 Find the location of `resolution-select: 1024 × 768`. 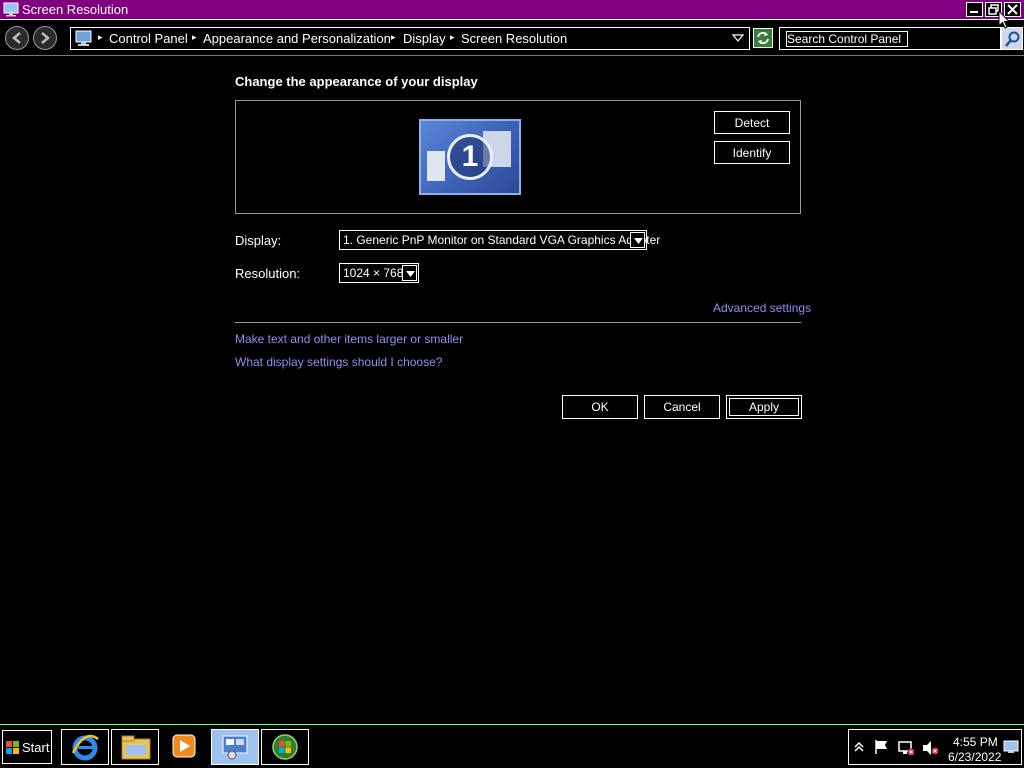

resolution-select: 1024 × 768 is located at coordinates (379, 273).